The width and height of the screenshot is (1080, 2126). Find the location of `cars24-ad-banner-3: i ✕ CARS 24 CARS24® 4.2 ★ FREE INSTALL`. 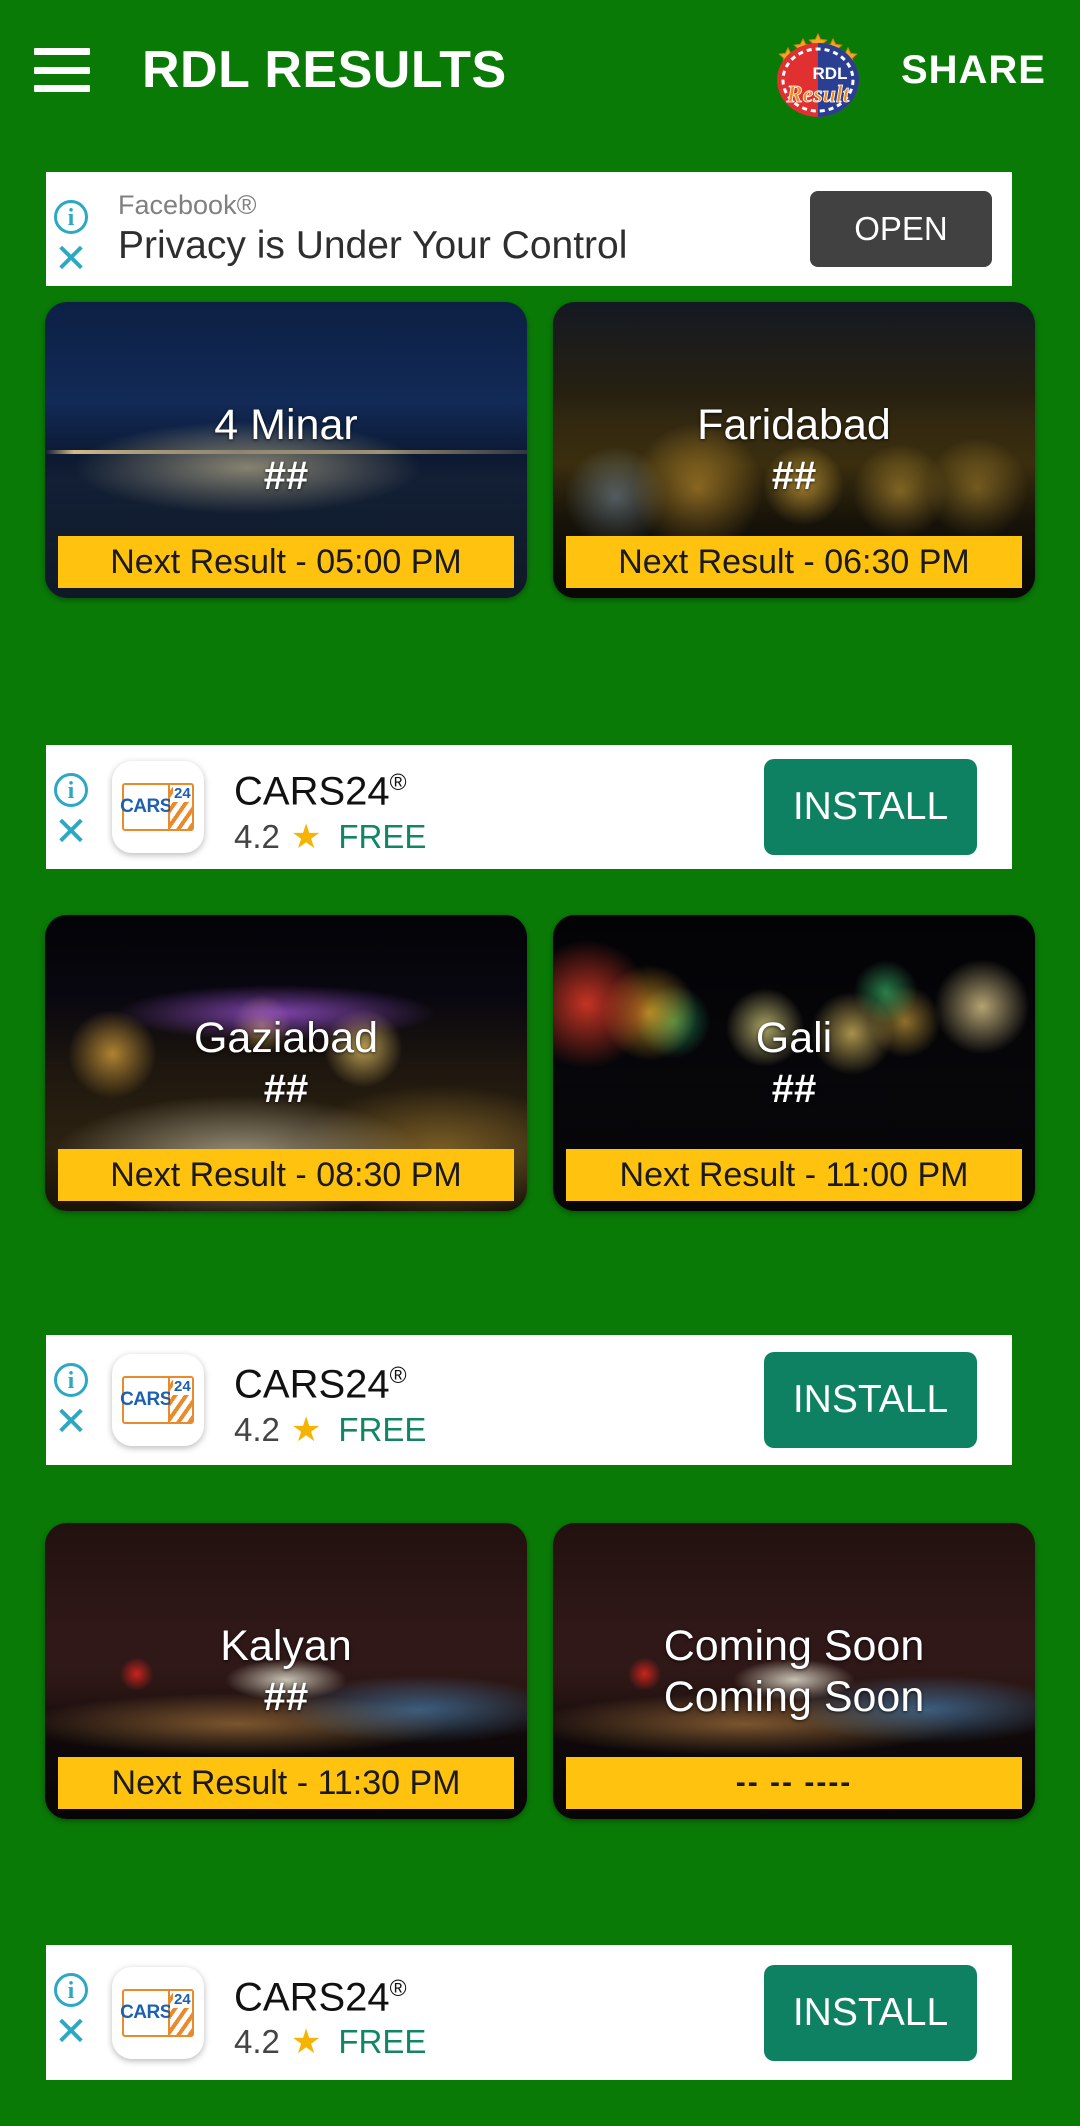

cars24-ad-banner-3: i ✕ CARS 24 CARS24® 4.2 ★ FREE INSTALL is located at coordinates (529, 2012).